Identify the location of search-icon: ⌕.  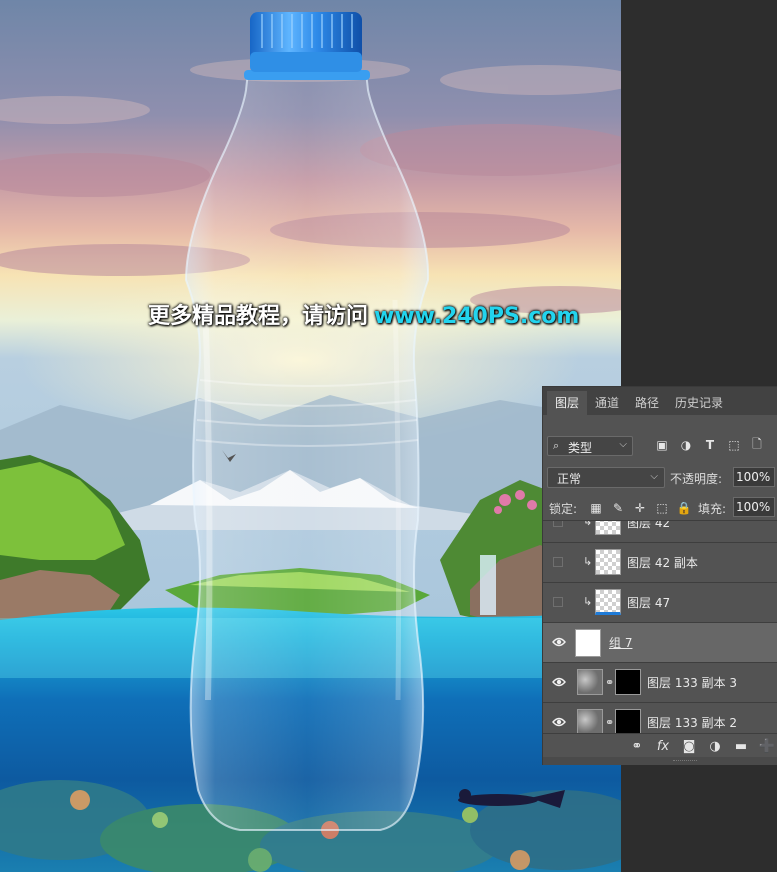
(556, 445).